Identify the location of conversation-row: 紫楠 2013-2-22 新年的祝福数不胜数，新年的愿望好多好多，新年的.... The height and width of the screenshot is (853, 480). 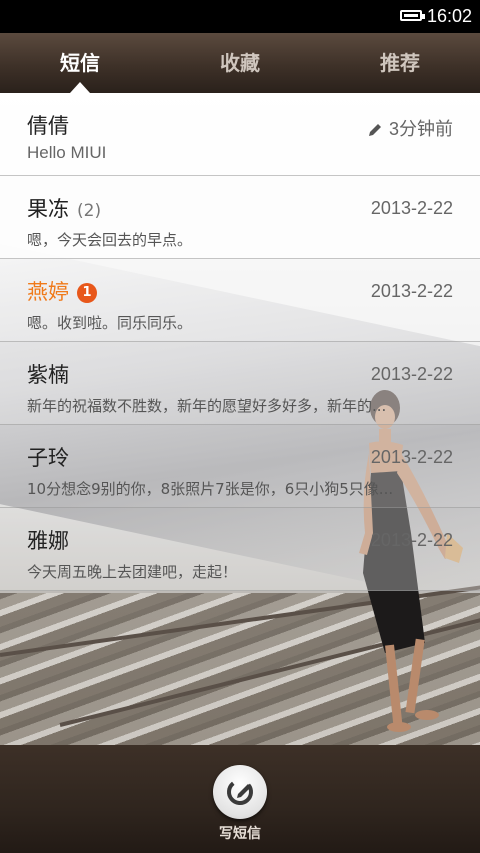
(240, 383).